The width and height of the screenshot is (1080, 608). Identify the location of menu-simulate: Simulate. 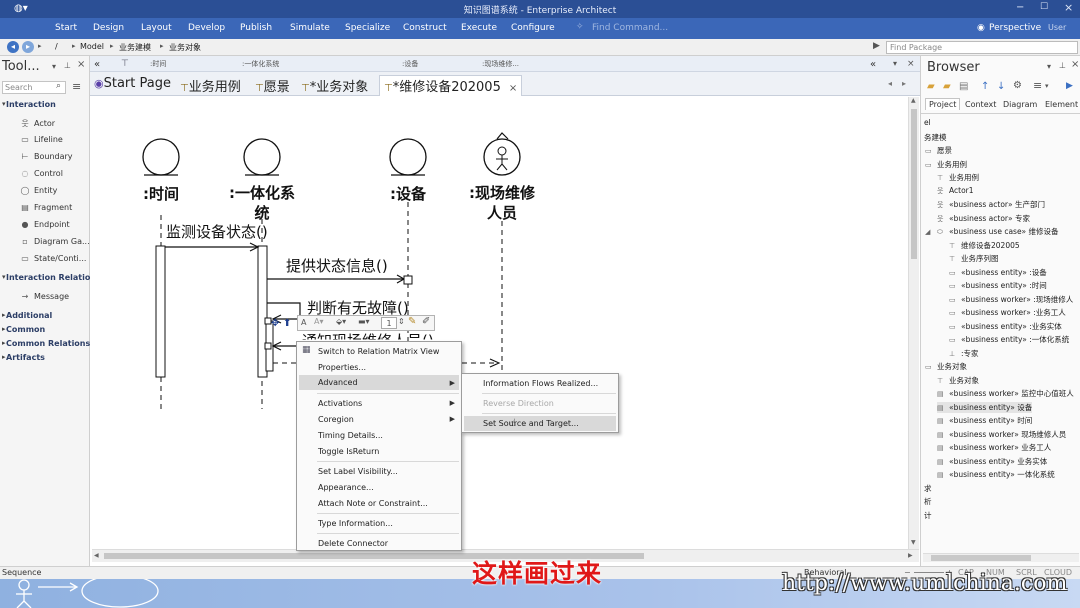
(310, 28).